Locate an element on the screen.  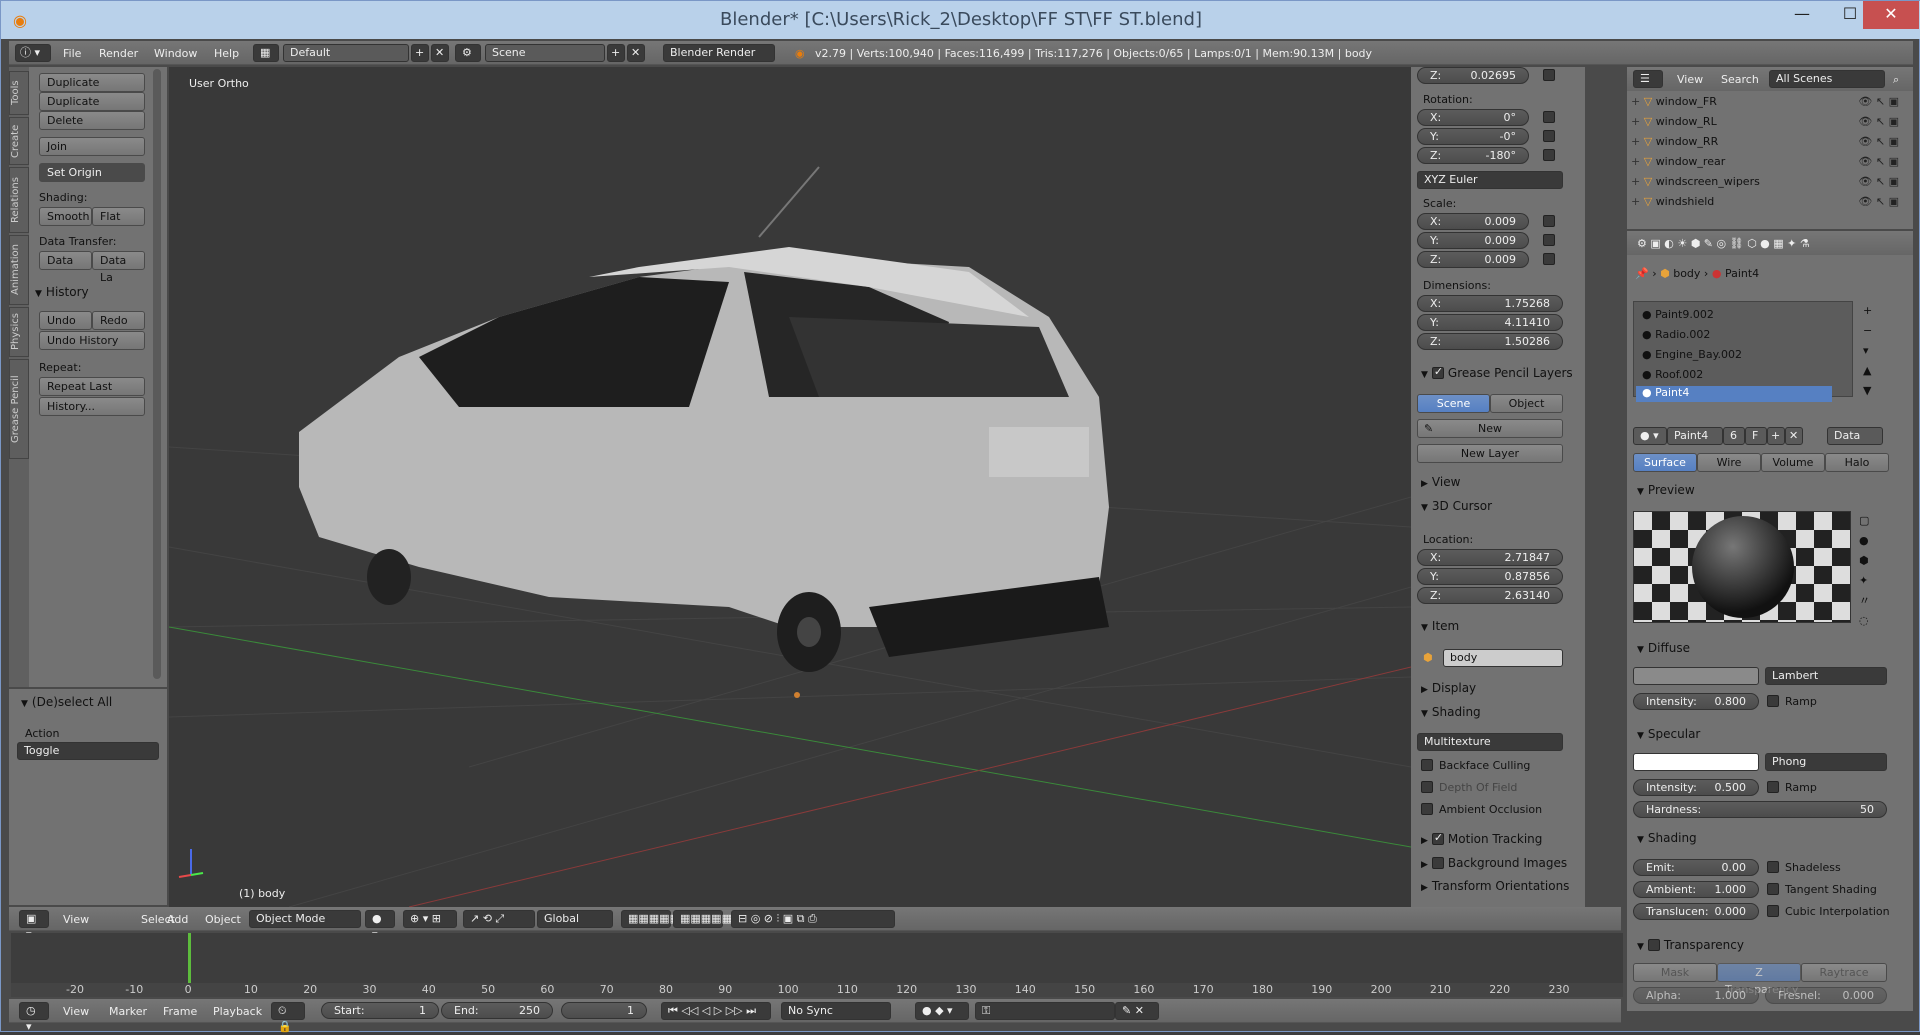
shading-header: ▼ Shading is located at coordinates (1451, 712).